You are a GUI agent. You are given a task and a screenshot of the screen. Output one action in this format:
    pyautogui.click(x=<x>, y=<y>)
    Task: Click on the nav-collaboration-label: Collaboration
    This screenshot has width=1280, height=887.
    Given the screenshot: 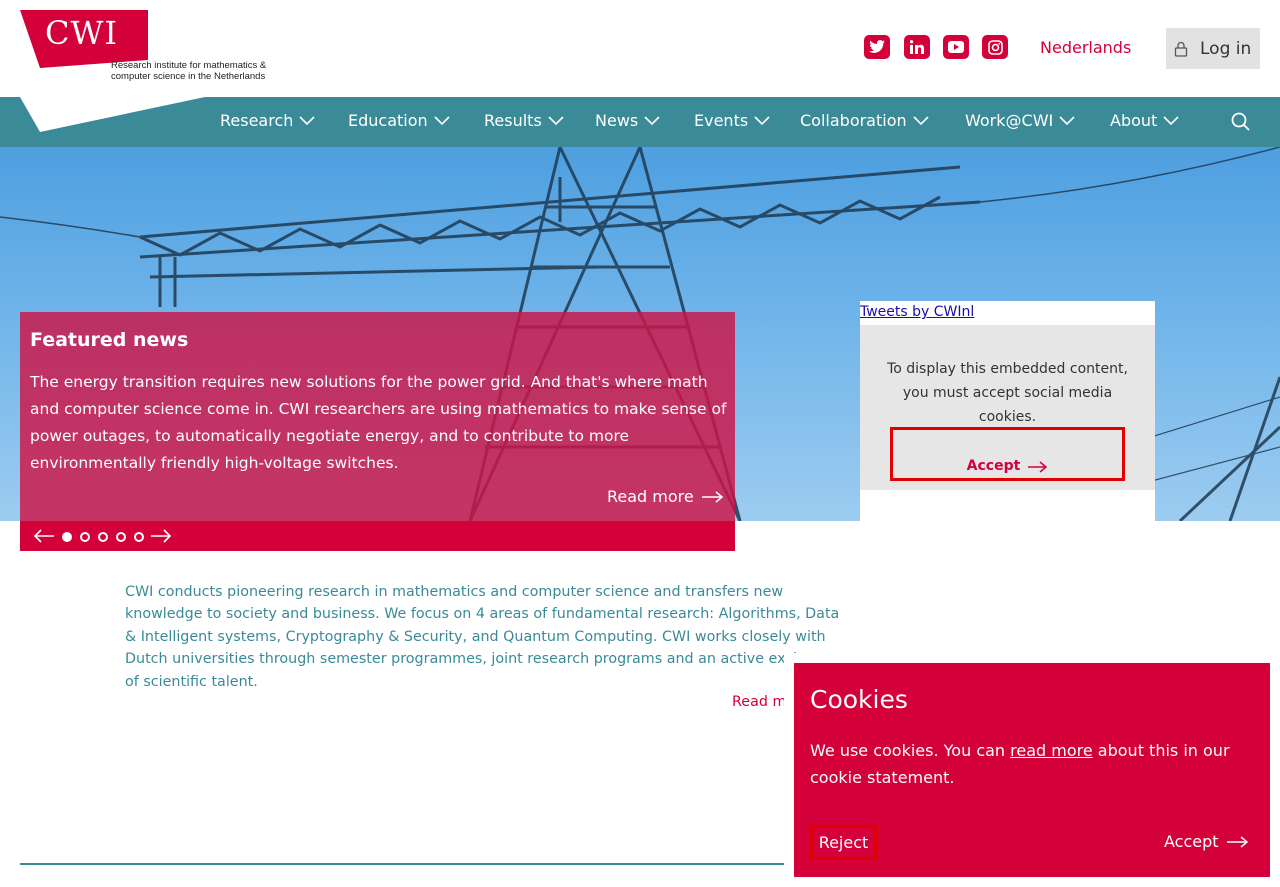 What is the action you would take?
    pyautogui.click(x=853, y=120)
    